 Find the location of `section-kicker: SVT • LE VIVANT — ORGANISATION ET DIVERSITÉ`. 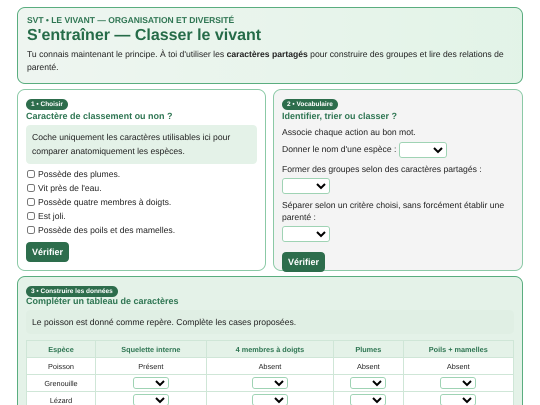

section-kicker: SVT • LE VIVANT — ORGANISATION ET DIVERSITÉ is located at coordinates (131, 20).